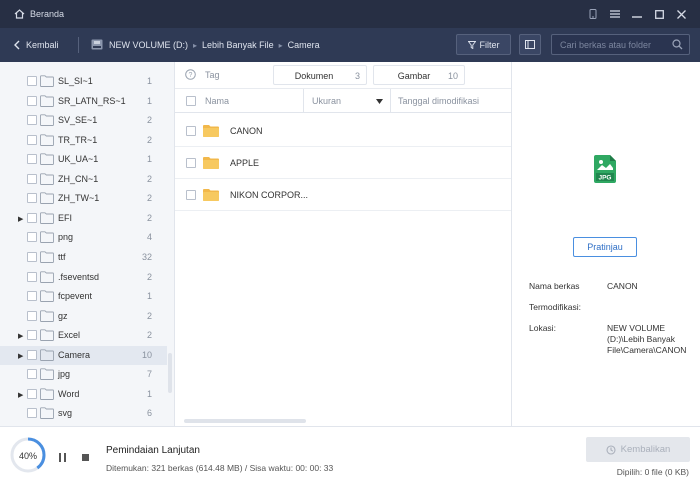  What do you see at coordinates (593, 14) in the screenshot?
I see `phone-icon` at bounding box center [593, 14].